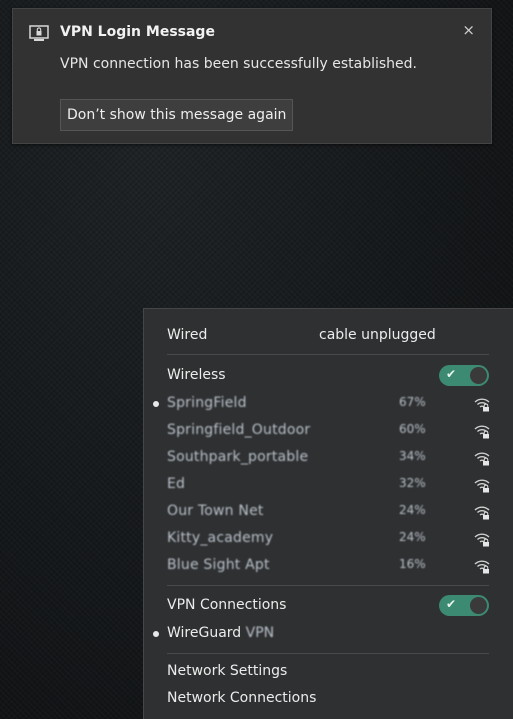 This screenshot has width=513, height=719. I want to click on dont-show-again-button: Don’t show this message again, so click(177, 115).